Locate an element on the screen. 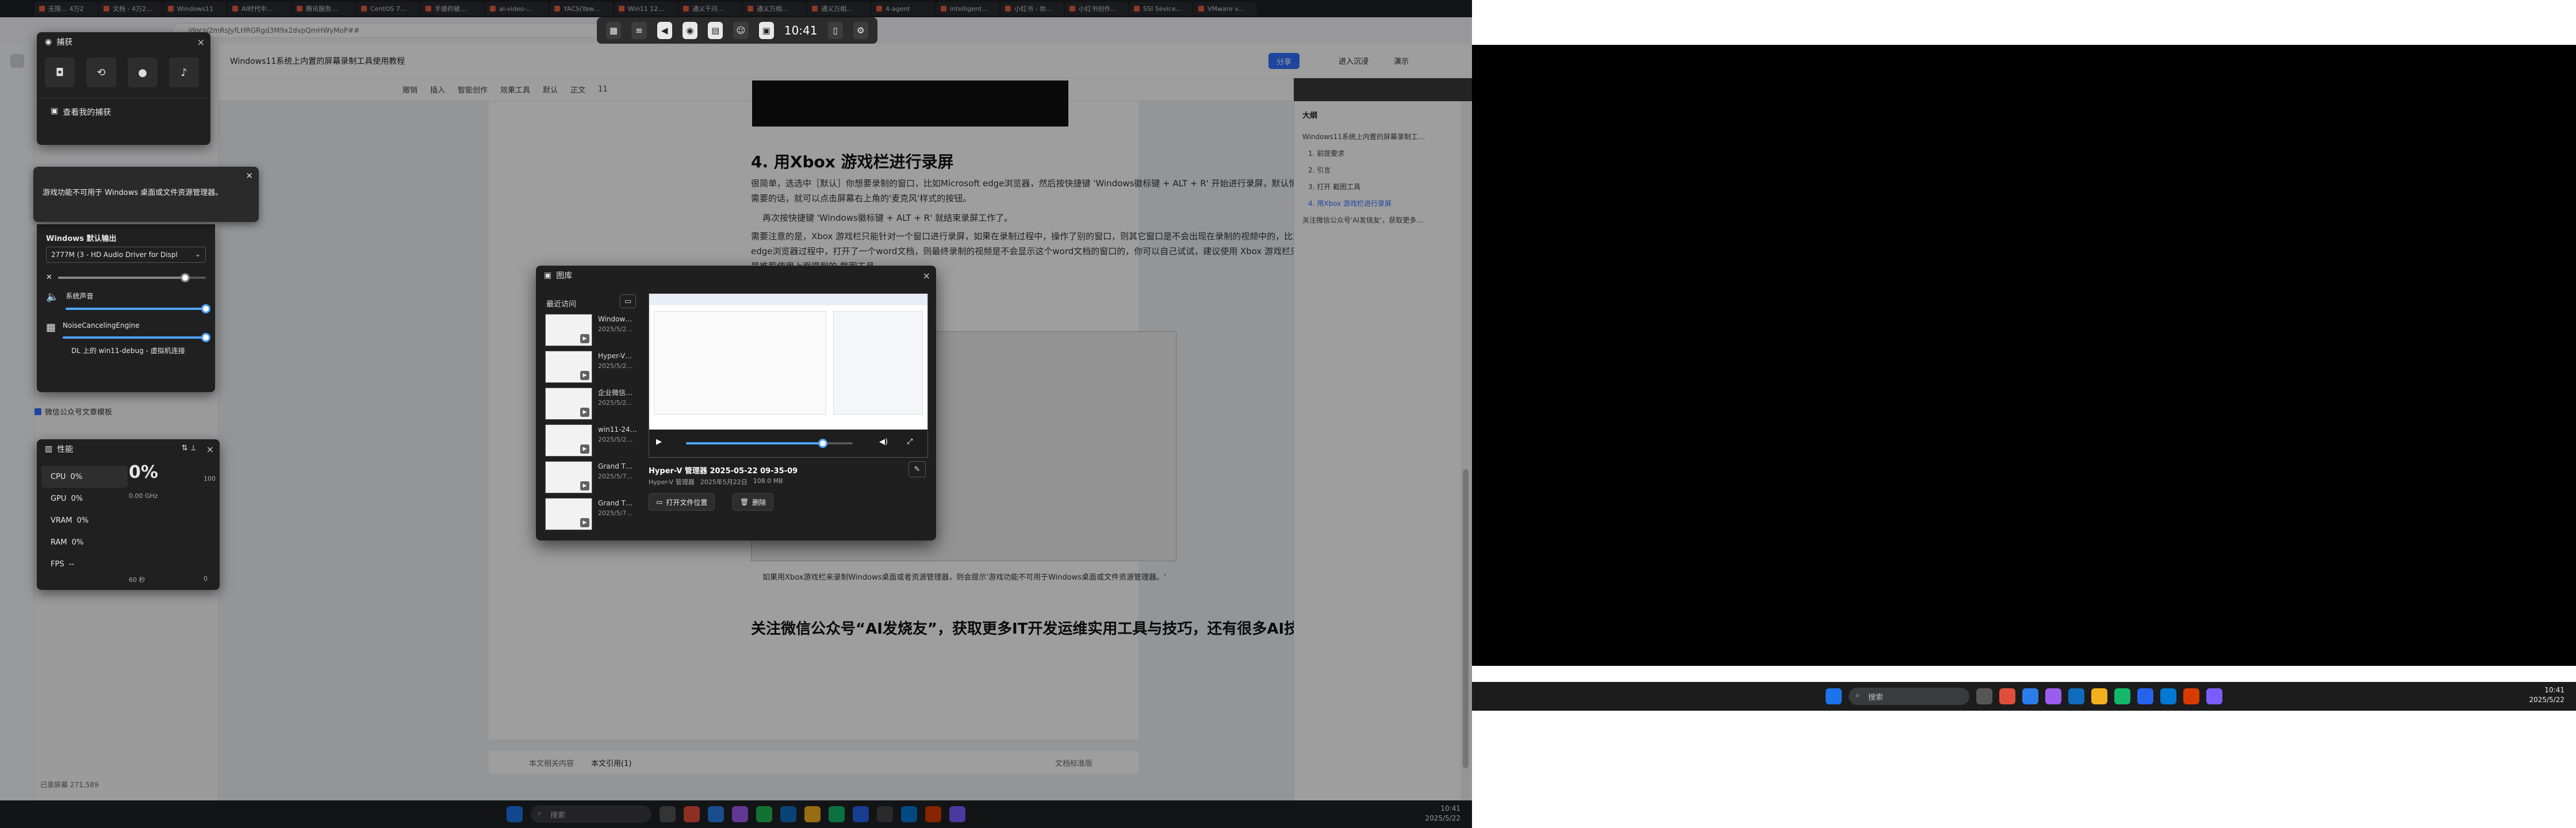 The width and height of the screenshot is (2576, 828). system-volume-slider is located at coordinates (138, 308).